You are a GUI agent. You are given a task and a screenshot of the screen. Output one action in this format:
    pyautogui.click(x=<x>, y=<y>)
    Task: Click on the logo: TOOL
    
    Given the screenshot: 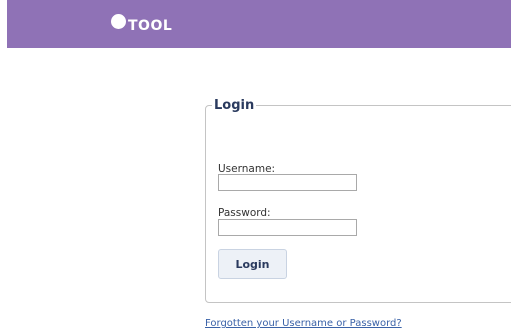 What is the action you would take?
    pyautogui.click(x=151, y=24)
    